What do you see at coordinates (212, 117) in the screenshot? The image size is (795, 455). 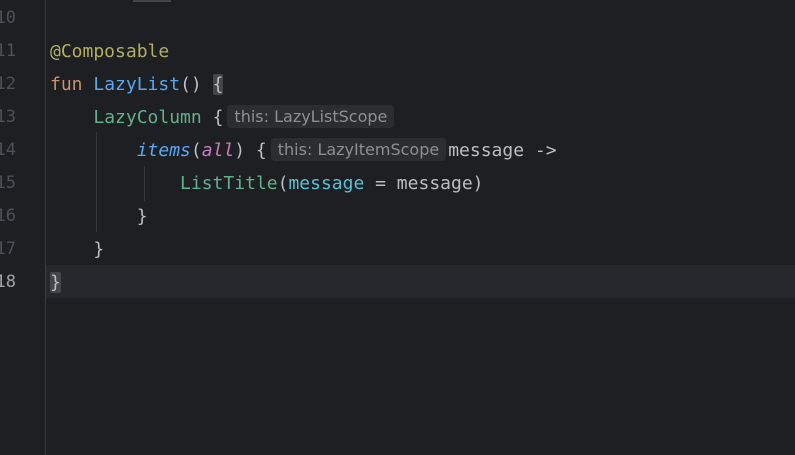 I see `brace-token: {` at bounding box center [212, 117].